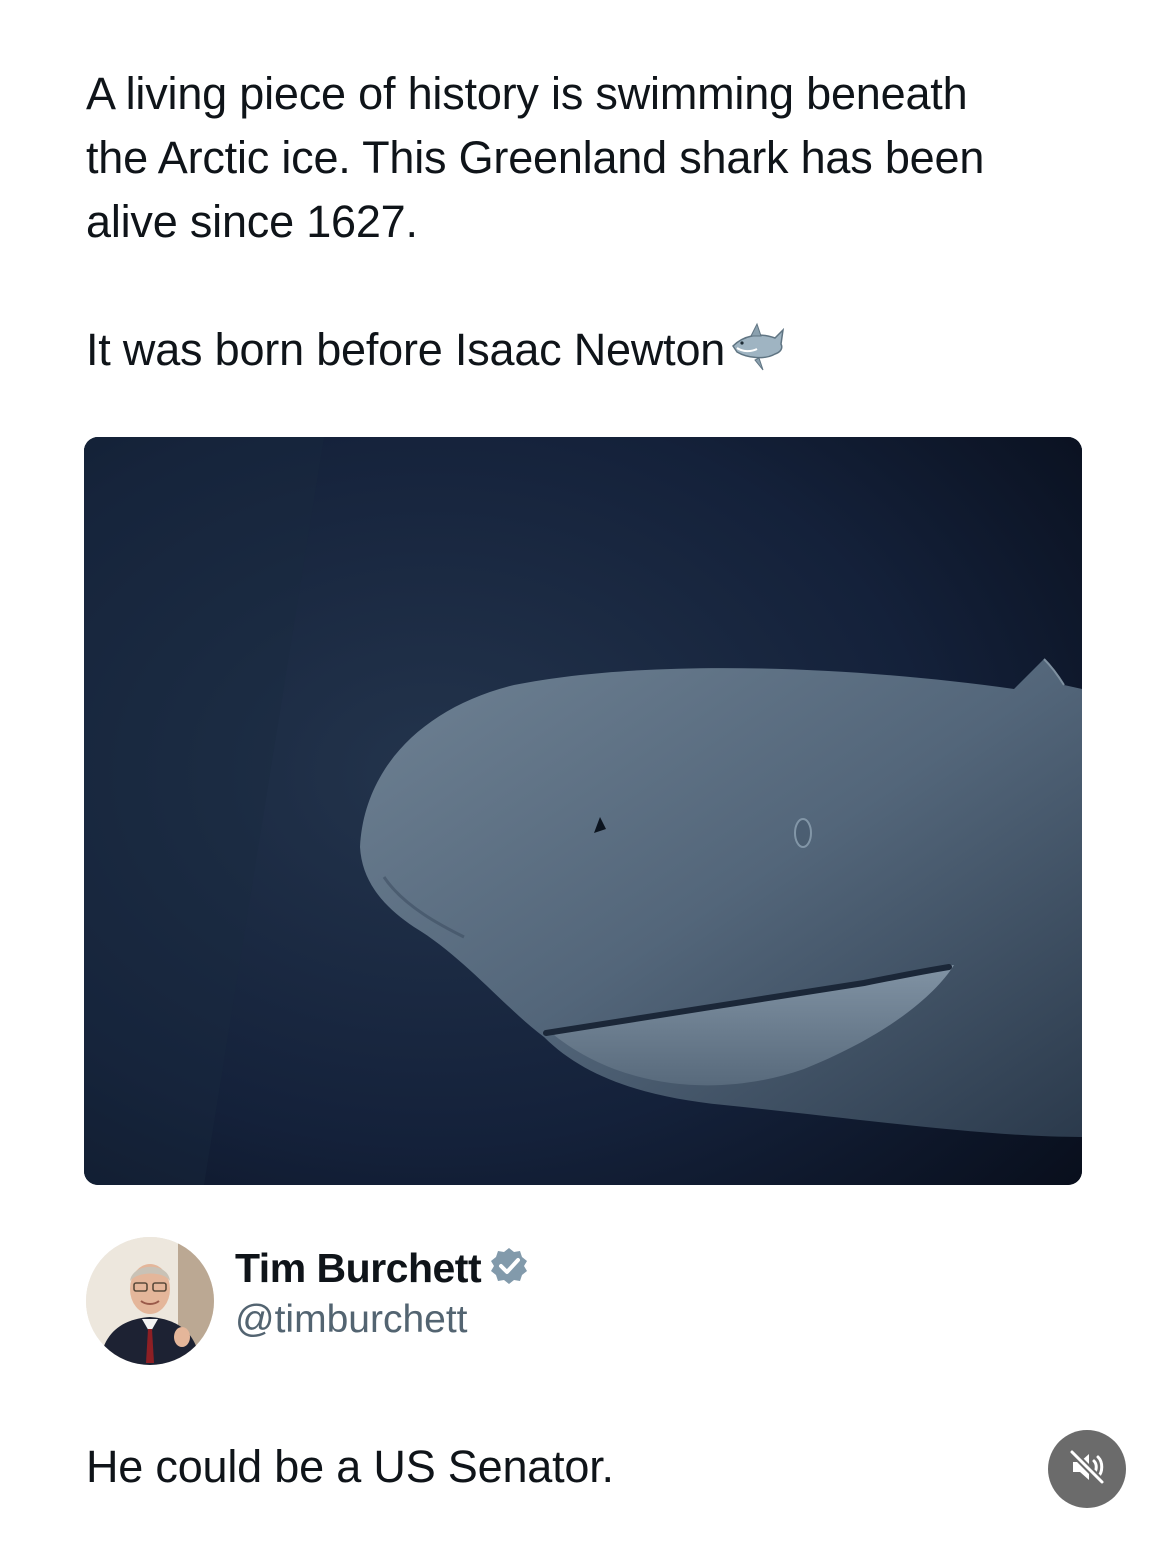 This screenshot has height=1547, width=1170. What do you see at coordinates (358, 1268) in the screenshot?
I see `author-name: Tim Burchett` at bounding box center [358, 1268].